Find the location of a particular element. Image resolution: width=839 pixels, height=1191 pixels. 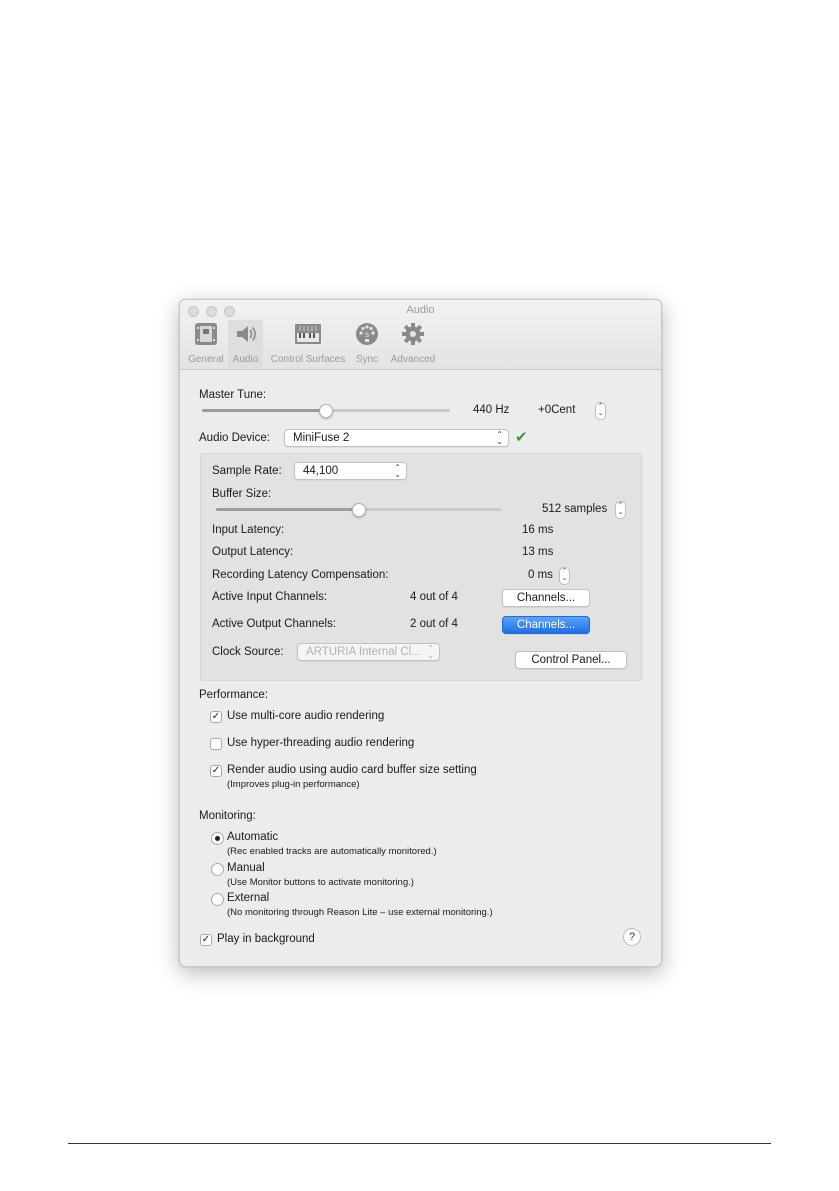

sample-rate-select: 44,100 ⌃ ⌄ is located at coordinates (350, 471).